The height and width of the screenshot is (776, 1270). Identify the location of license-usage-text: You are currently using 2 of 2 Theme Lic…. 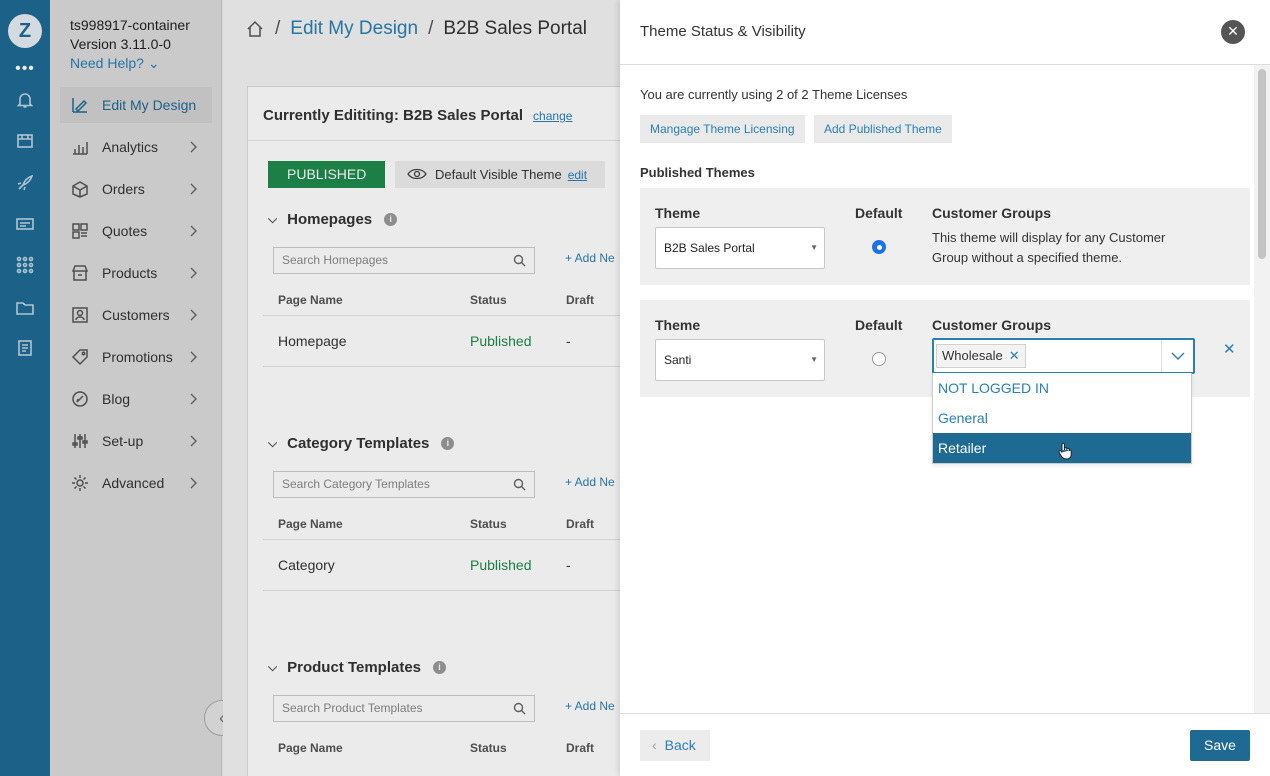
(774, 94).